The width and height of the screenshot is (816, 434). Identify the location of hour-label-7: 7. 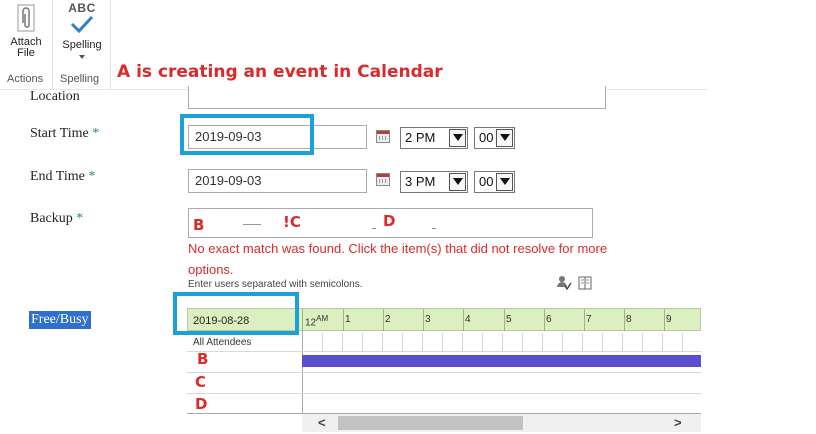
(589, 319).